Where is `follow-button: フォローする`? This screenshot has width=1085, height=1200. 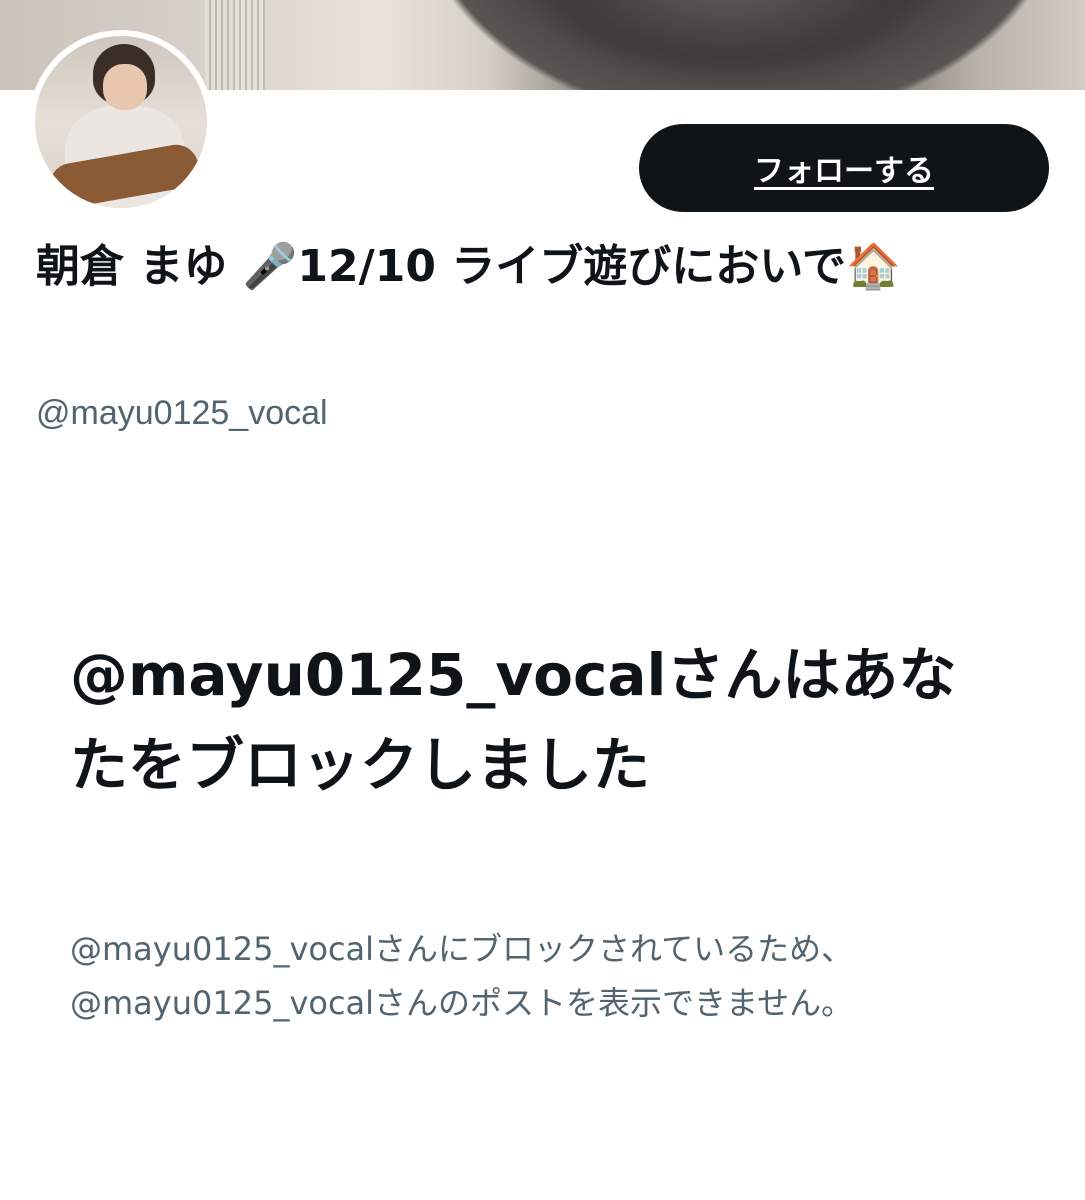
follow-button: フォローする is located at coordinates (844, 168).